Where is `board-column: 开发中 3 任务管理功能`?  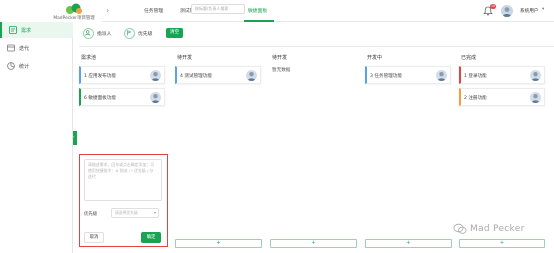 board-column: 开发中 3 任务管理功能 is located at coordinates (409, 150).